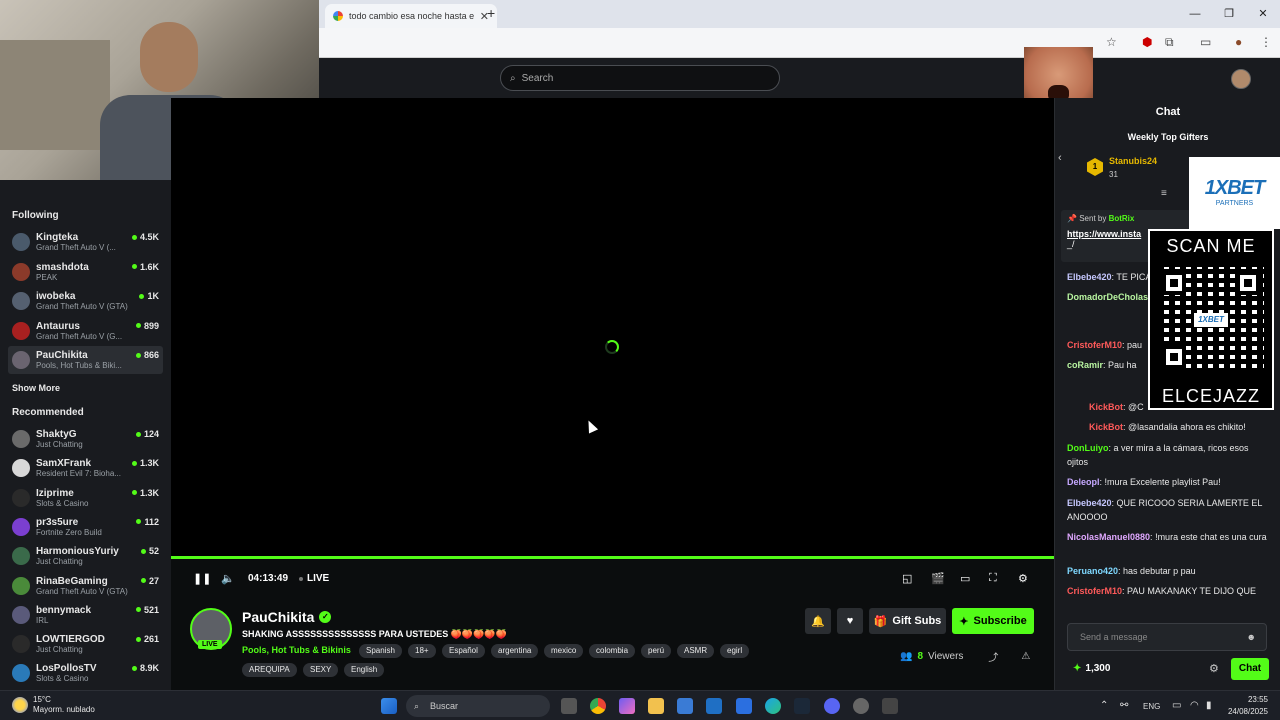  Describe the element at coordinates (1088, 448) in the screenshot. I see `chat-username: DonLuiyo` at that location.